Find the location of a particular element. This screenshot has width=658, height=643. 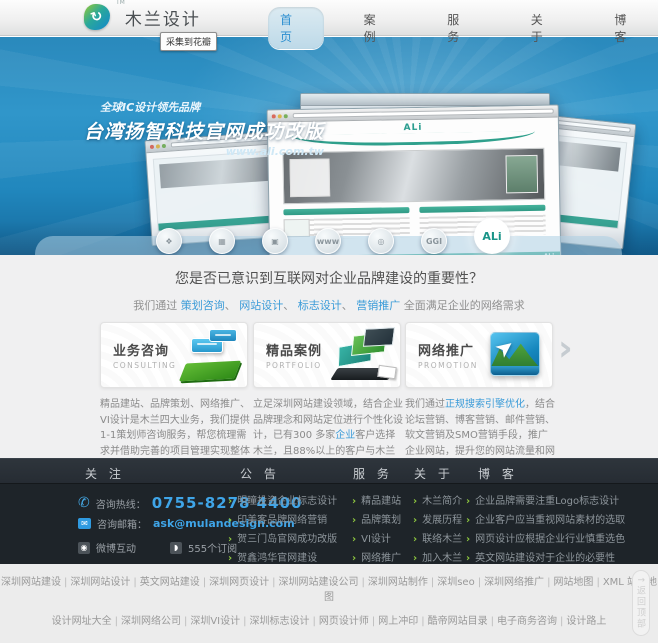

footer-link: 深圳VI设计 is located at coordinates (215, 621).